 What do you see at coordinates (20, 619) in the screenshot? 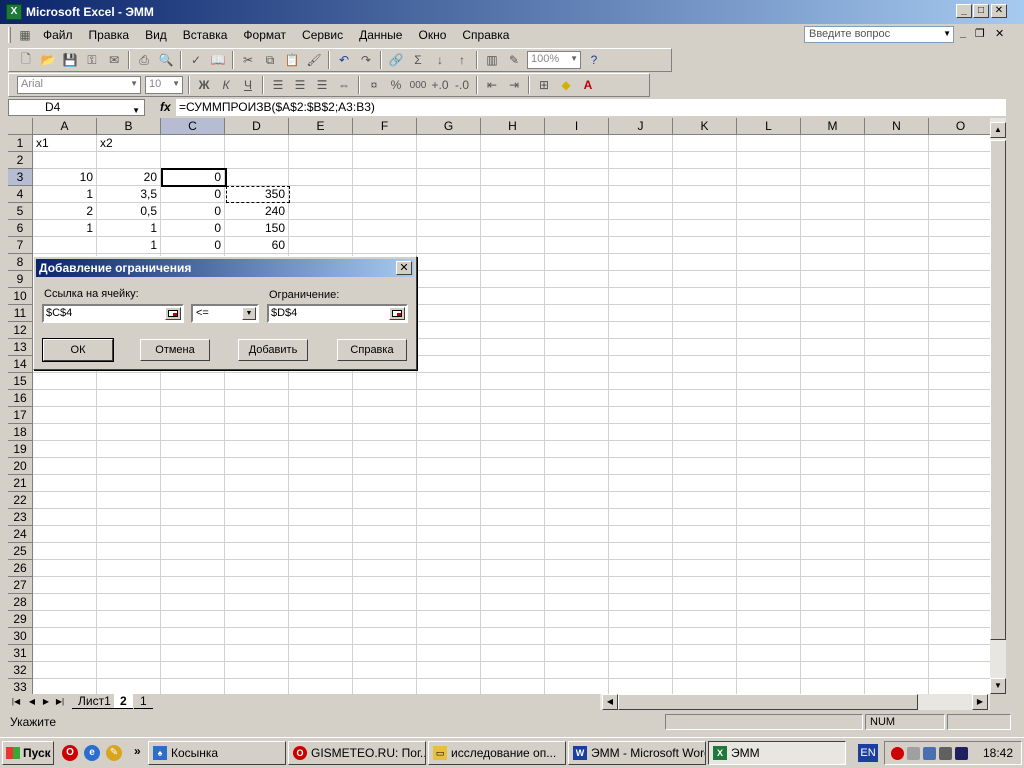
I see `row-header-29: 29` at bounding box center [20, 619].